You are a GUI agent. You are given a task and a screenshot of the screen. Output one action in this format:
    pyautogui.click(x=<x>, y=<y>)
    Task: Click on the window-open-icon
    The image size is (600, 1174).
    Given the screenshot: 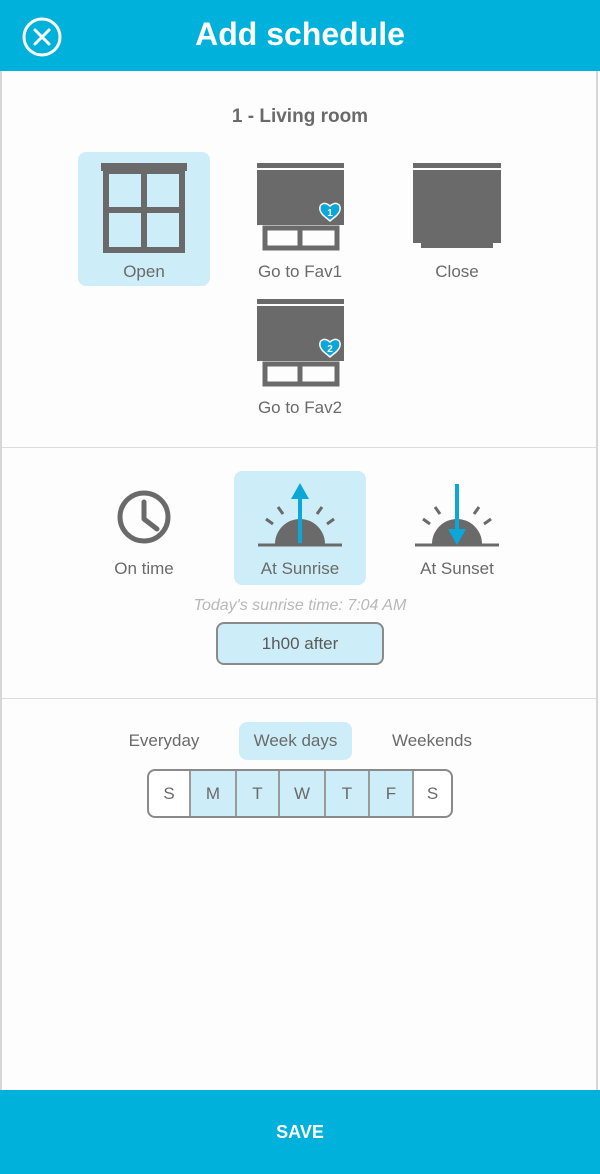 What is the action you would take?
    pyautogui.click(x=144, y=208)
    